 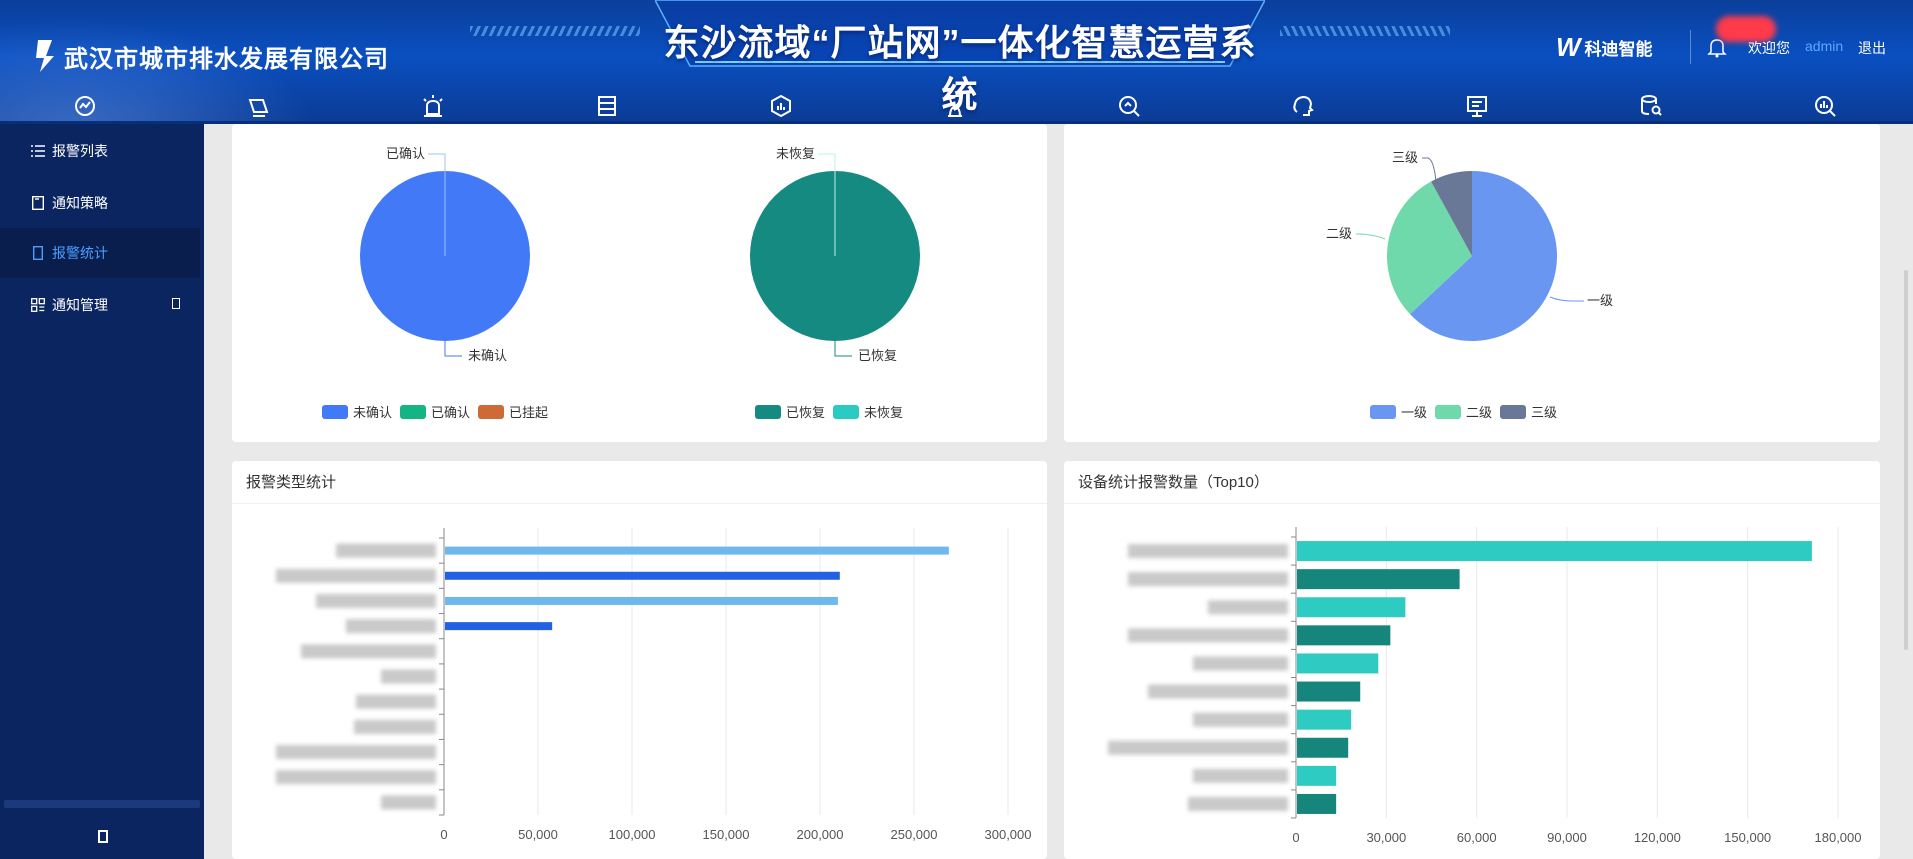 I want to click on search-tool-icon, so click(x=1129, y=106).